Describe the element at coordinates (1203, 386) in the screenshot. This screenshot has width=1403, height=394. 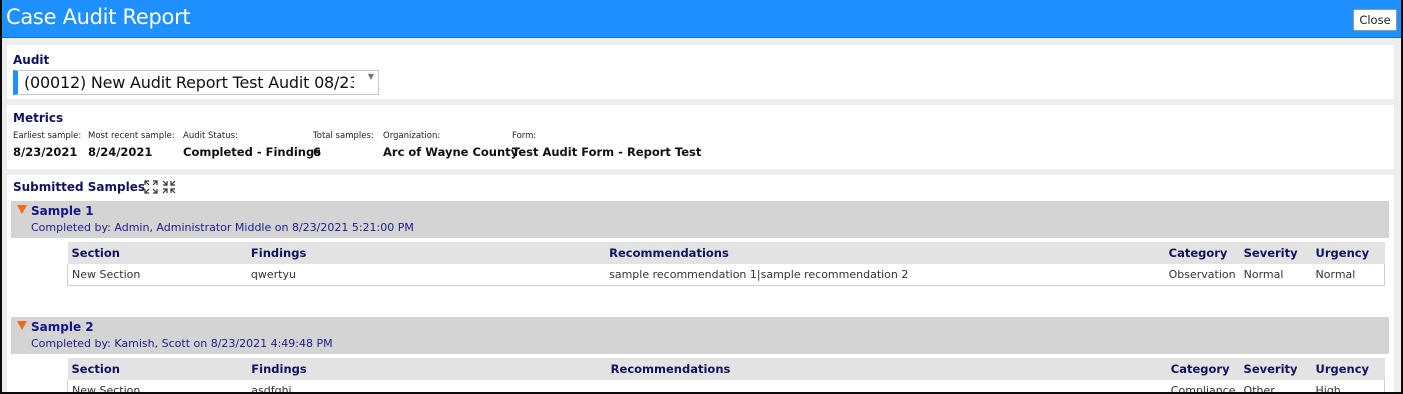
I see `cell-category: Compliance` at that location.